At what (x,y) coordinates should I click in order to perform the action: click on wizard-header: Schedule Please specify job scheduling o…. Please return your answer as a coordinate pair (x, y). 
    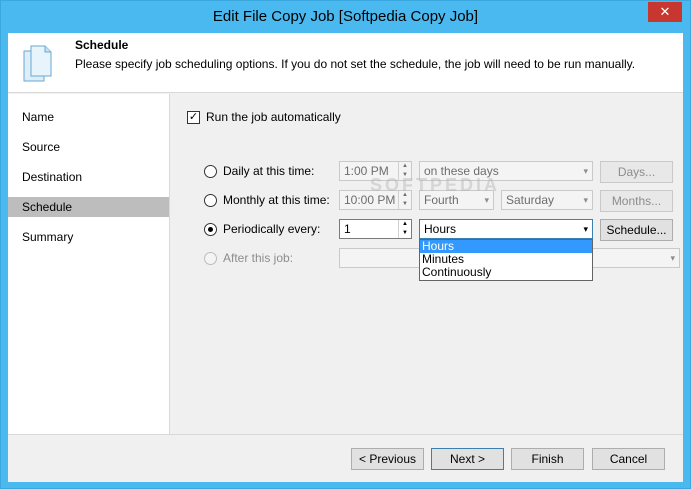
    Looking at the image, I should click on (345, 63).